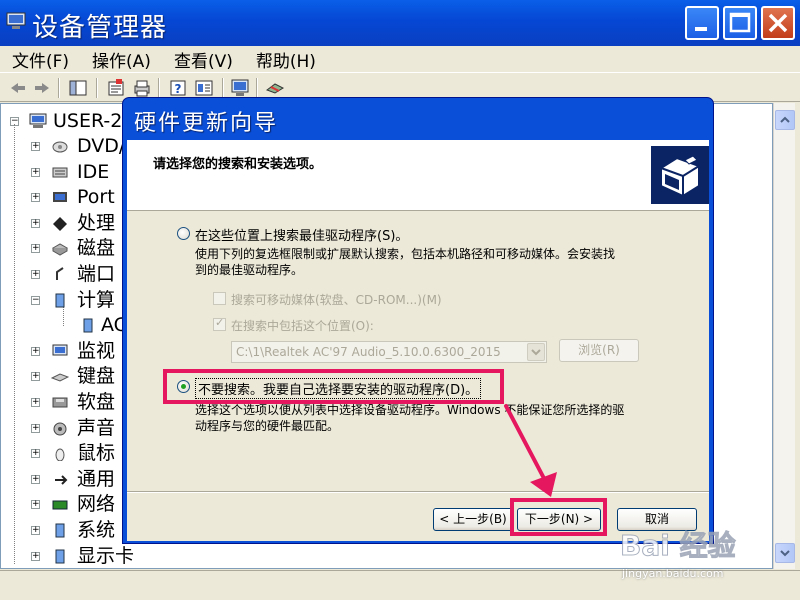  What do you see at coordinates (18, 88) in the screenshot?
I see `back-arrow-icon` at bounding box center [18, 88].